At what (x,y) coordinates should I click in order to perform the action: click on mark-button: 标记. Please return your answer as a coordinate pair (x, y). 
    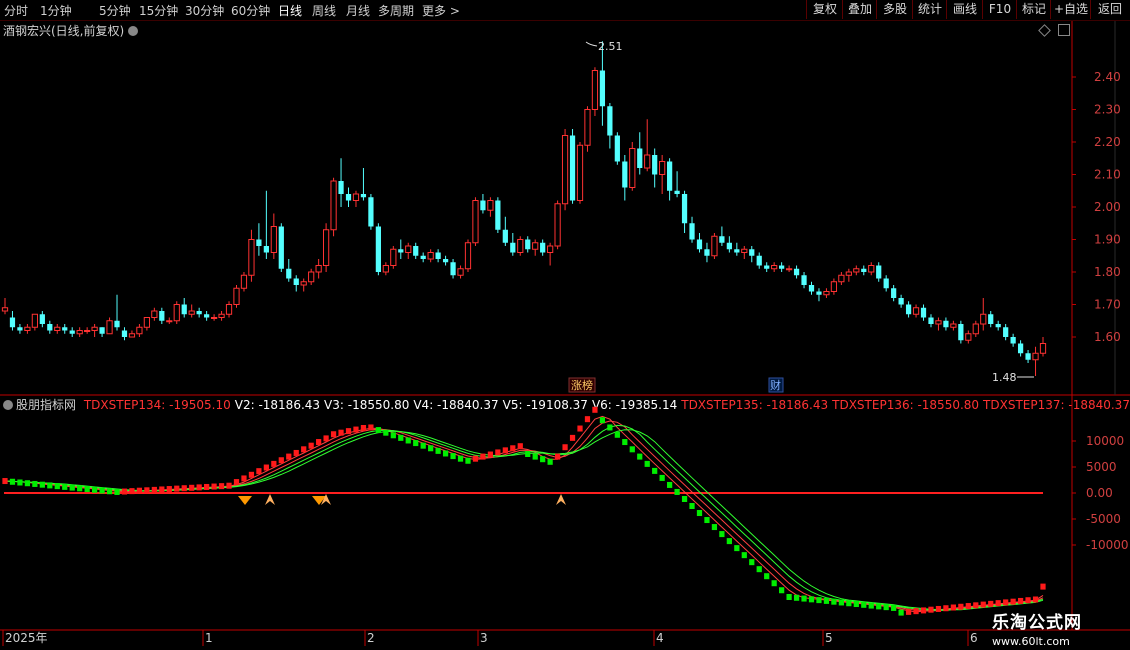
    Looking at the image, I should click on (1033, 9).